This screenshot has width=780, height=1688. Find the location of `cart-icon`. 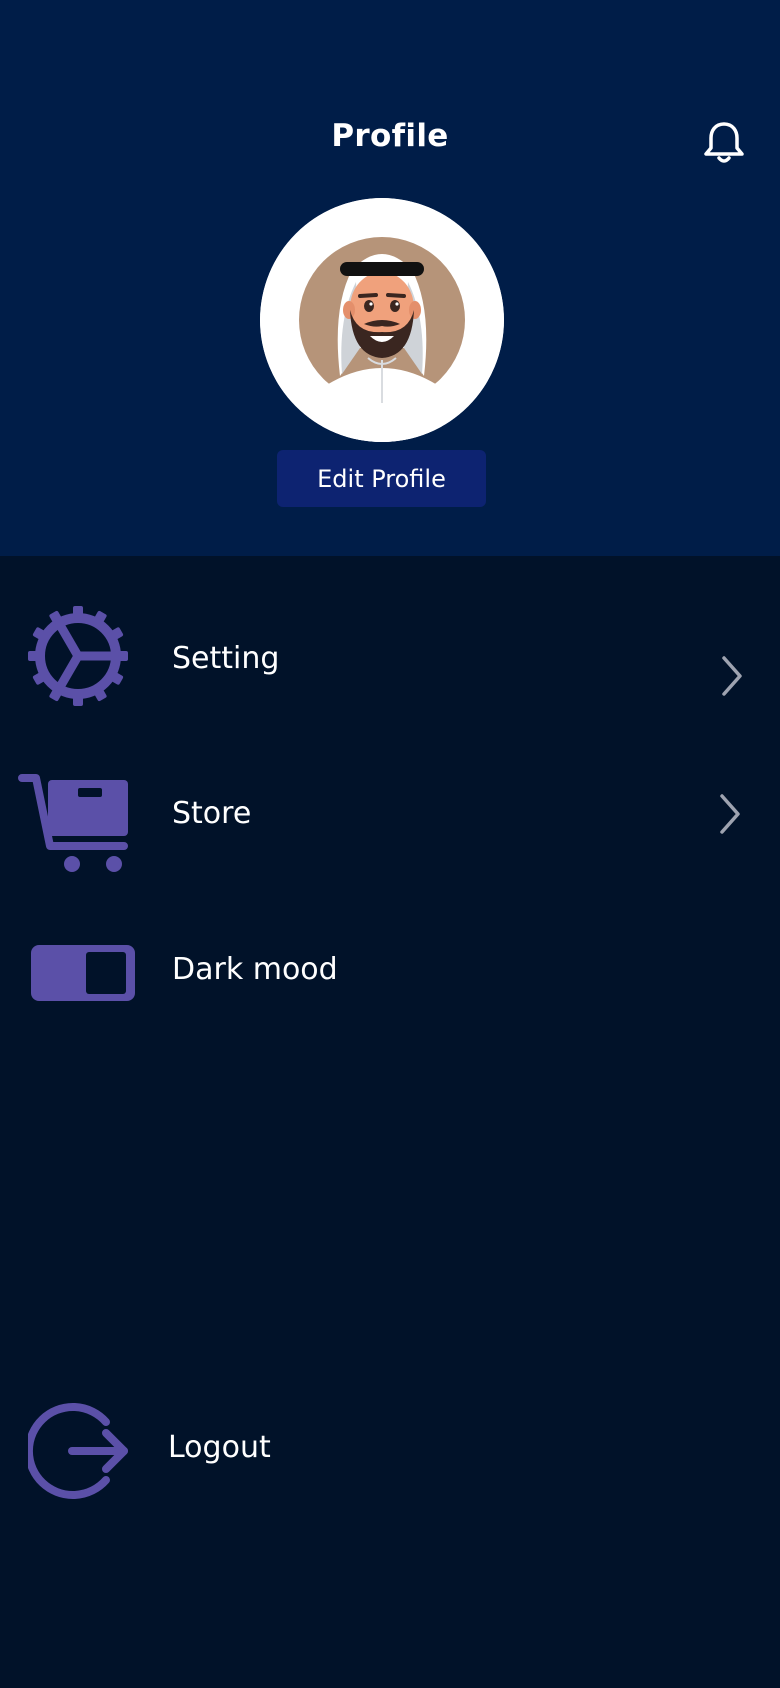

cart-icon is located at coordinates (73, 823).